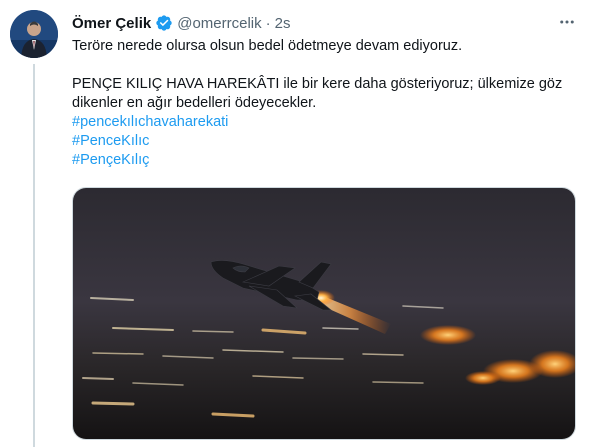 The image size is (592, 447). I want to click on author-name: Ömer Çelik, so click(111, 23).